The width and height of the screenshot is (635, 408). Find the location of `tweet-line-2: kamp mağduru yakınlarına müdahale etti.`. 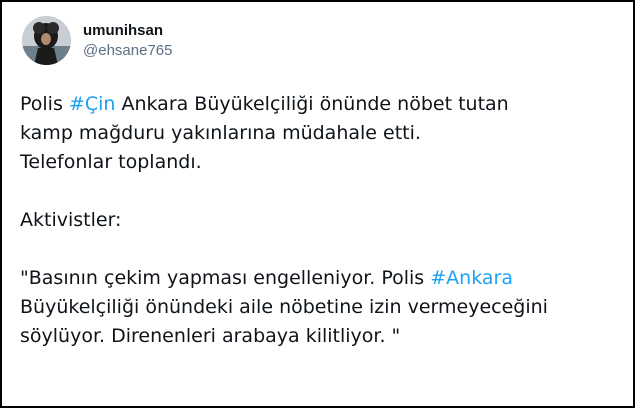

tweet-line-2: kamp mağduru yakınlarına müdahale etti. is located at coordinates (220, 133).